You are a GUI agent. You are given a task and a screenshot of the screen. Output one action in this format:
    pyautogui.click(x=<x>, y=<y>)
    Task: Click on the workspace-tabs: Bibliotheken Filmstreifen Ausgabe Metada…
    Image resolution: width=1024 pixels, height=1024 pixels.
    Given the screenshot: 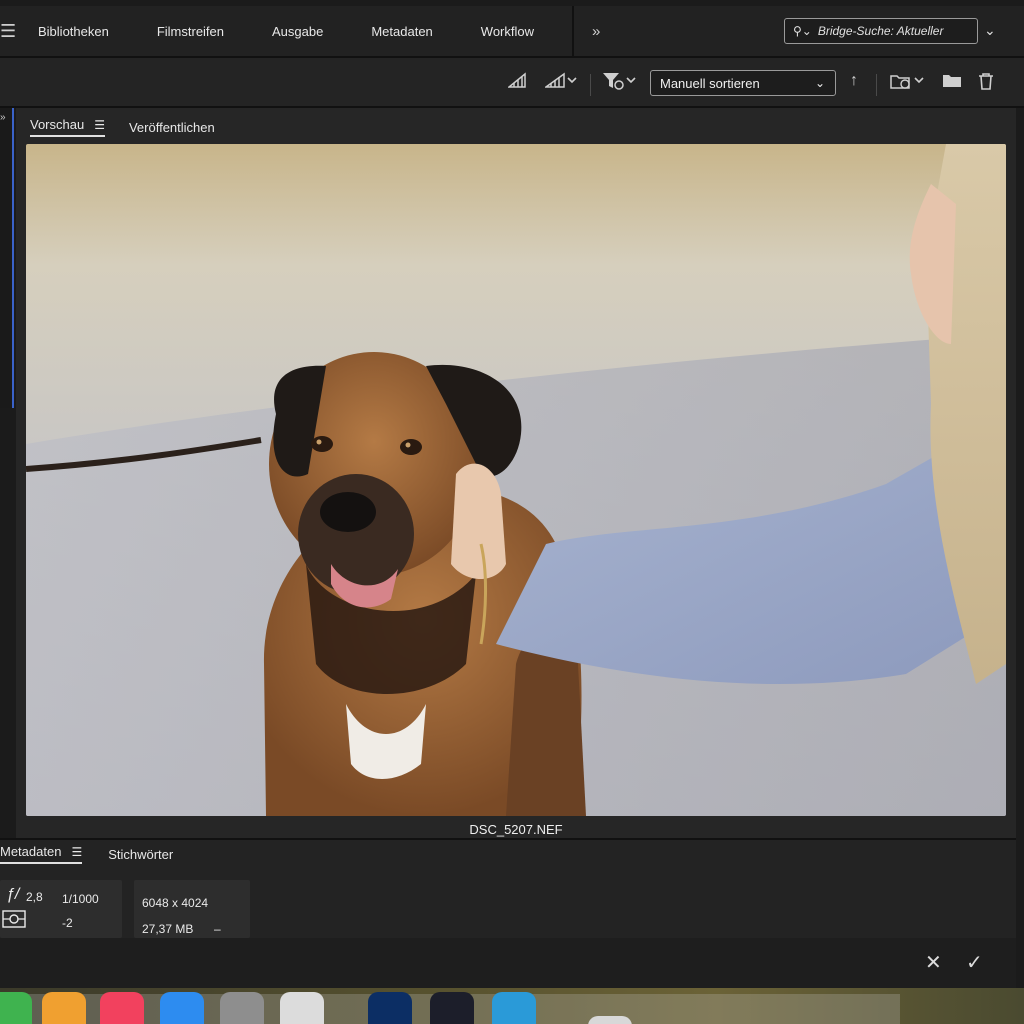 What is the action you would take?
    pyautogui.click(x=294, y=31)
    